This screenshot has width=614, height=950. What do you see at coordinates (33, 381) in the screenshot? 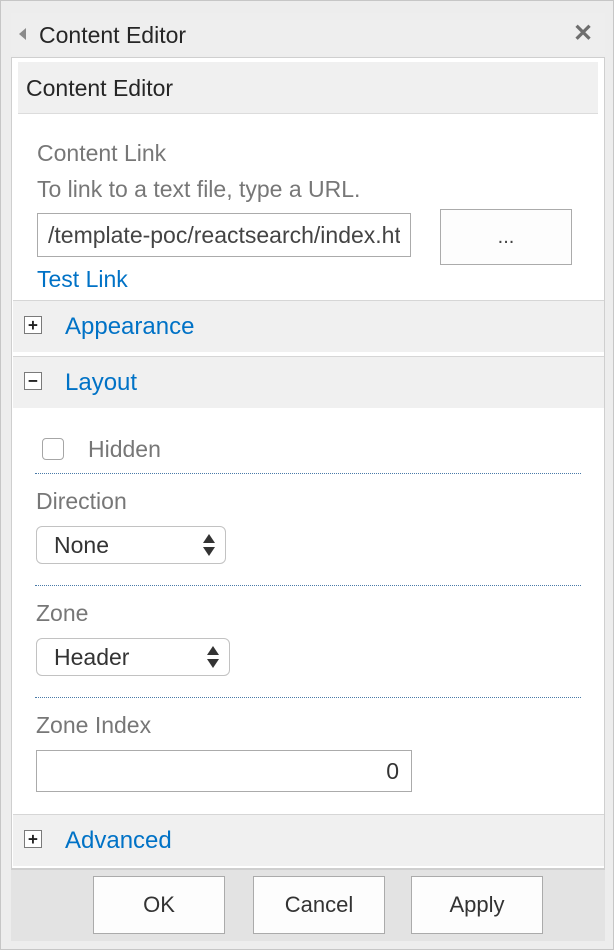
I see `minus-box-icon: −` at bounding box center [33, 381].